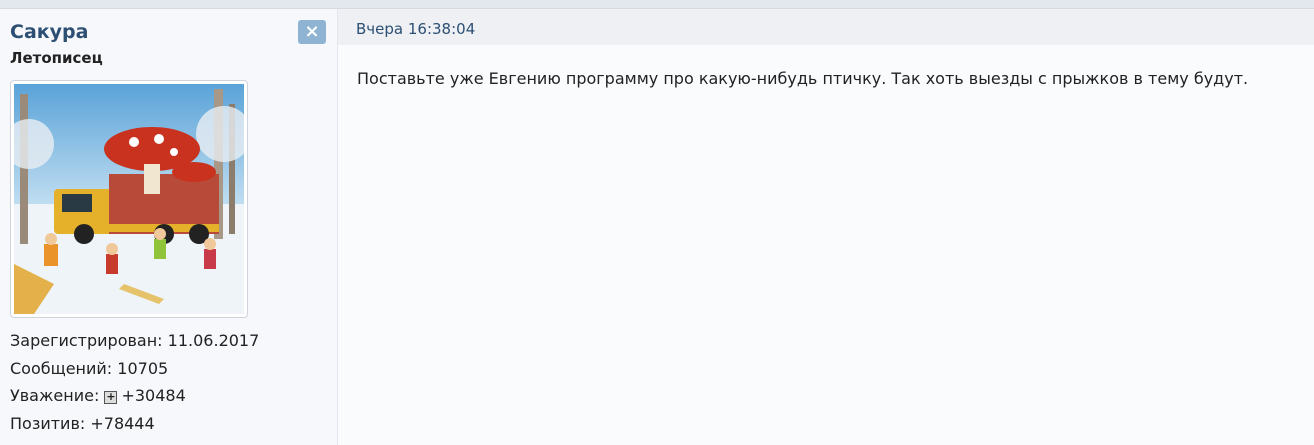 Image resolution: width=1314 pixels, height=445 pixels. Describe the element at coordinates (143, 368) in the screenshot. I see `stat-messages-value: 10705` at that location.